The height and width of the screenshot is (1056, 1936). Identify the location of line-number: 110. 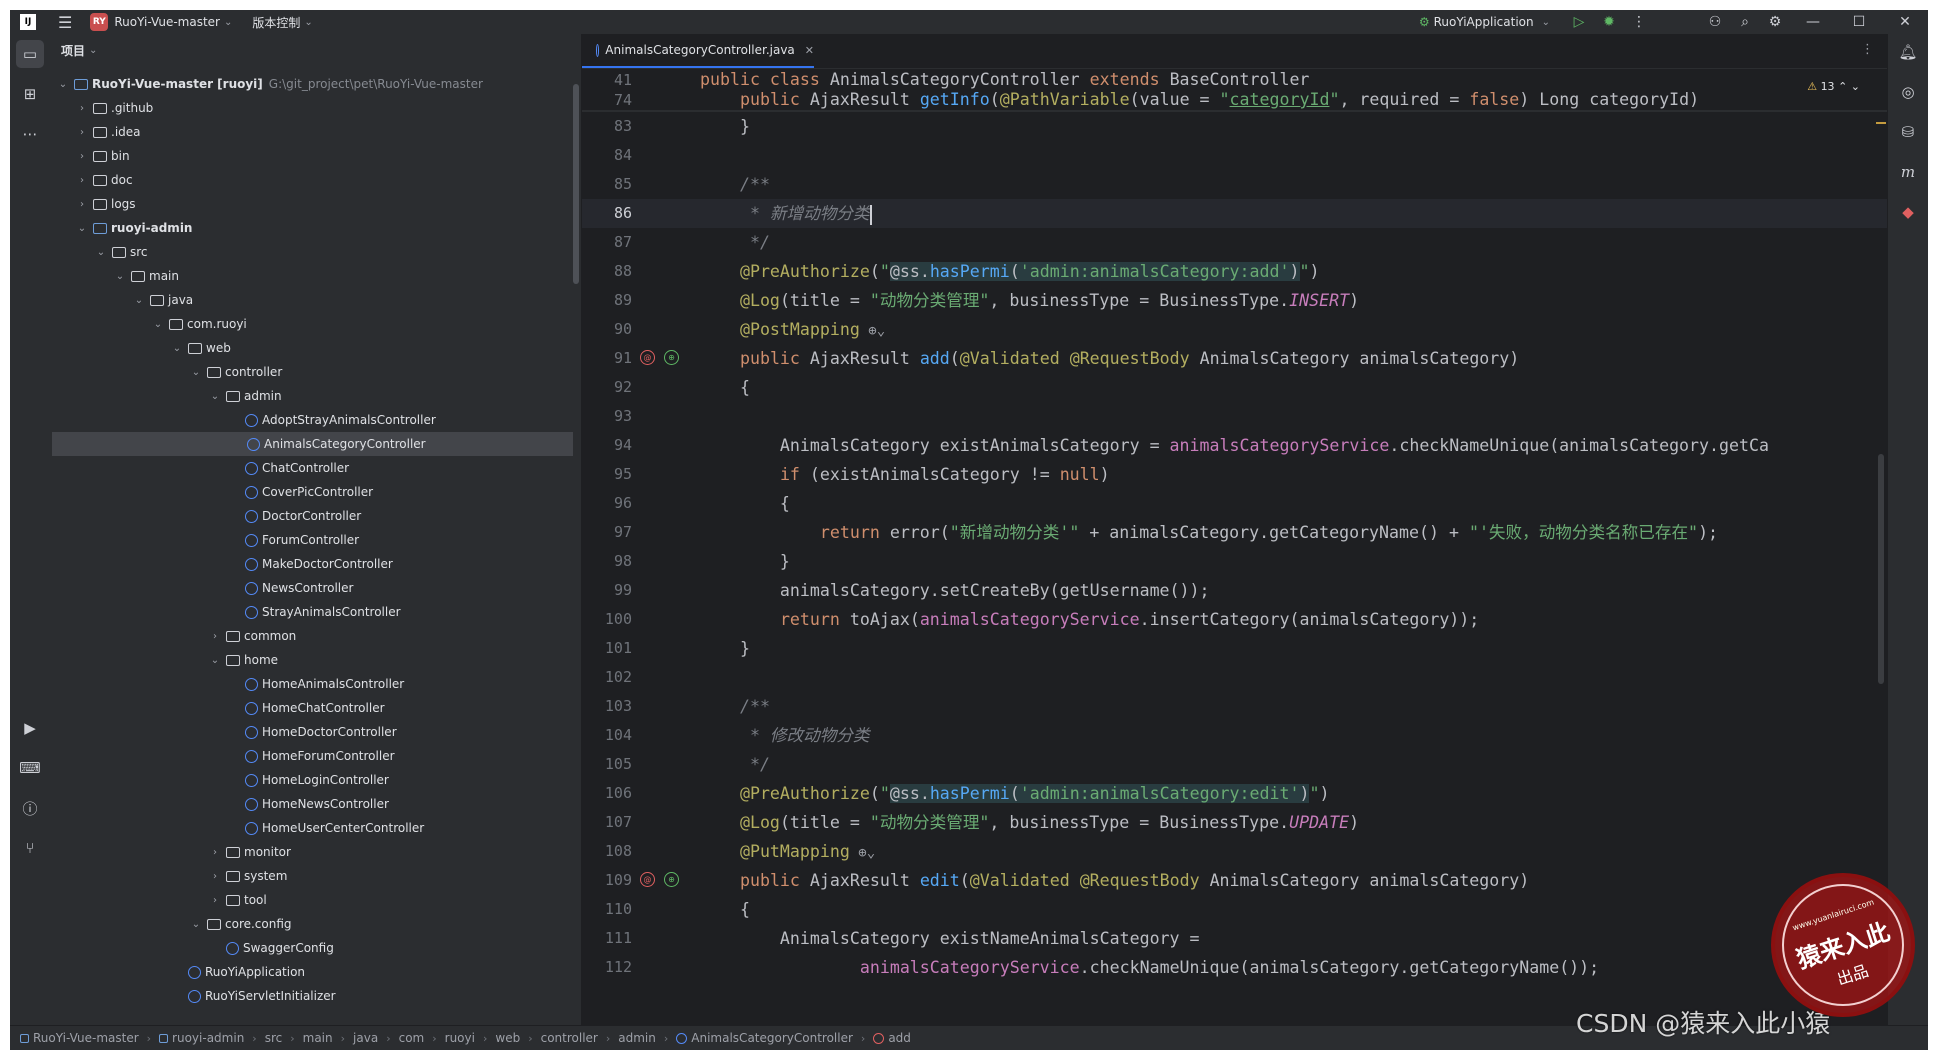
(607, 909).